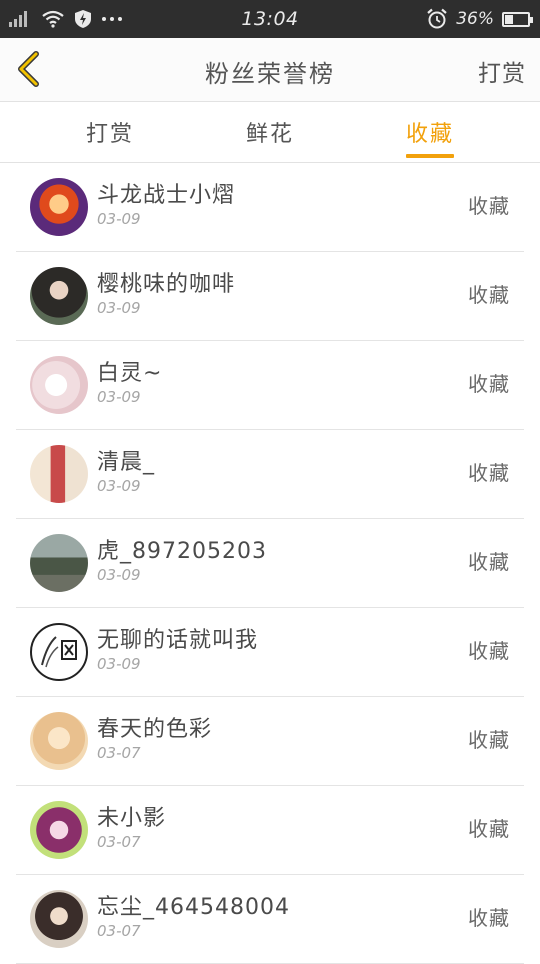 The width and height of the screenshot is (540, 964). Describe the element at coordinates (270, 474) in the screenshot. I see `list-item: 清晨_ 03-09 收藏` at that location.